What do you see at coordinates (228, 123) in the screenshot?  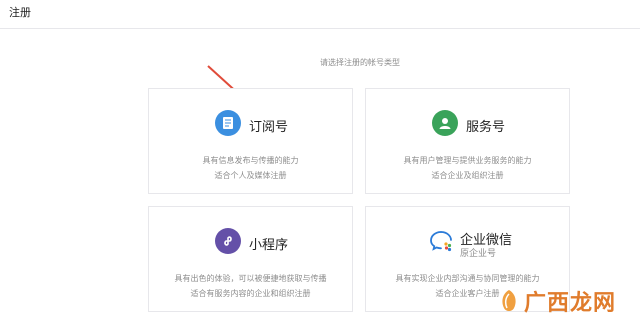 I see `document-icon` at bounding box center [228, 123].